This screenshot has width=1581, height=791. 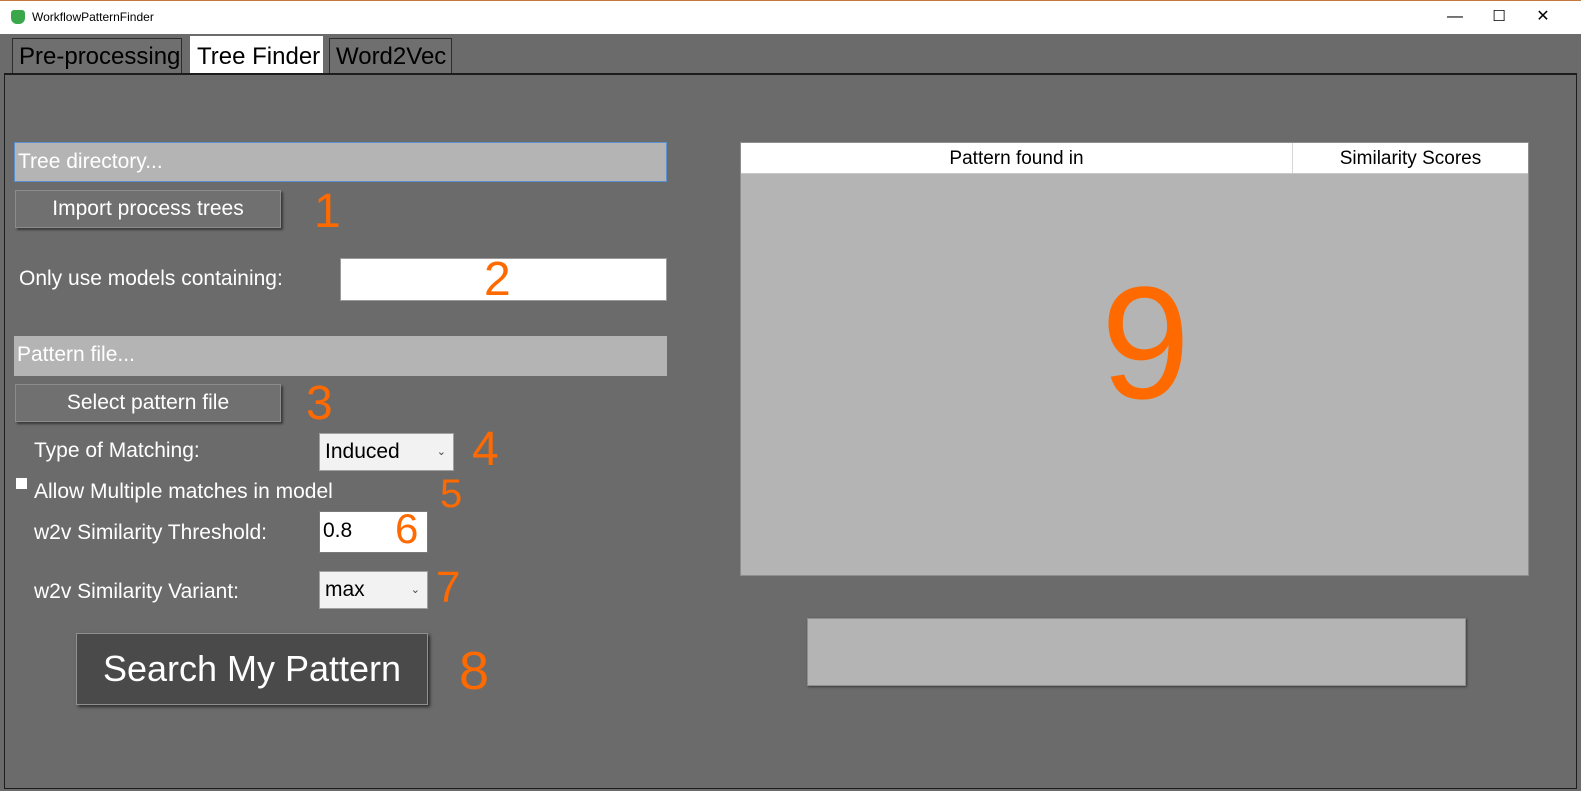 I want to click on annotation-4: 4, so click(x=485, y=449).